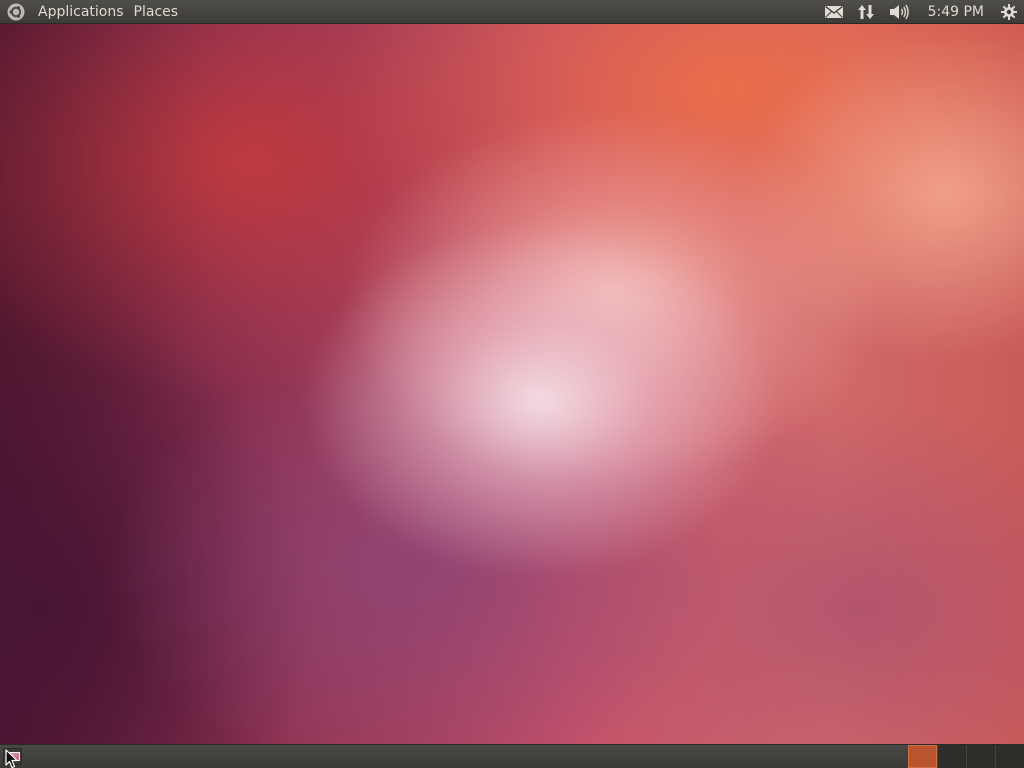 The width and height of the screenshot is (1024, 768). Describe the element at coordinates (955, 12) in the screenshot. I see `clock: 5:49 PM` at that location.